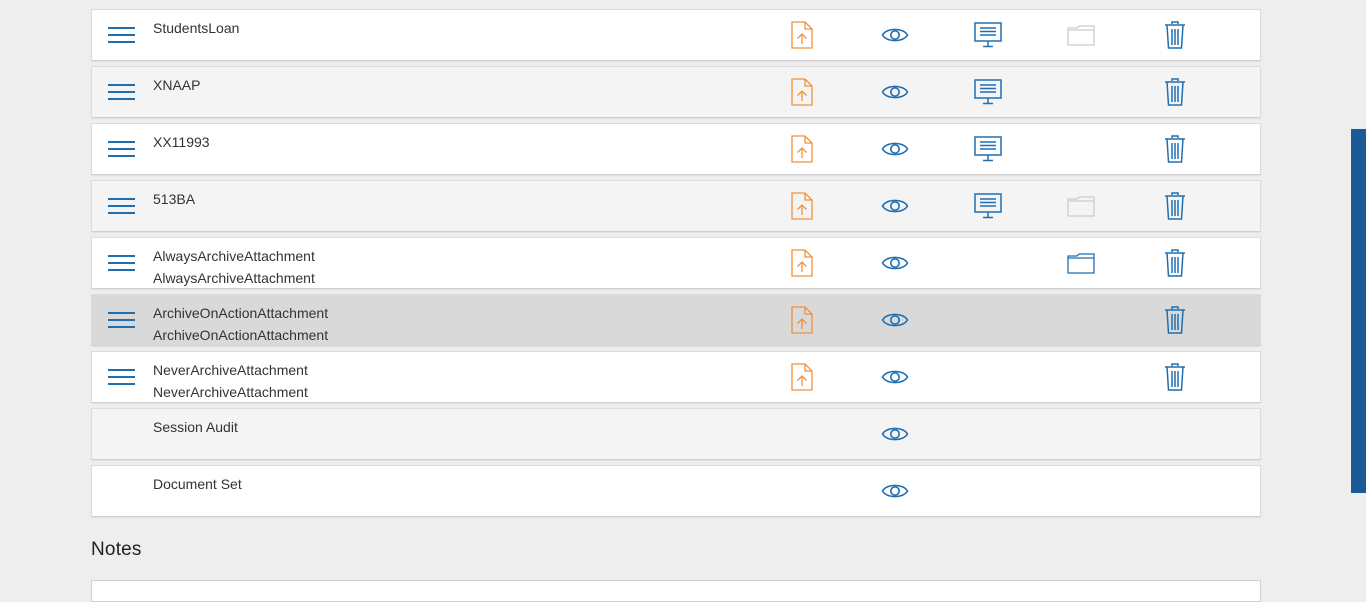  Describe the element at coordinates (230, 370) in the screenshot. I see `row-title: NeverArchiveAttachment` at that location.